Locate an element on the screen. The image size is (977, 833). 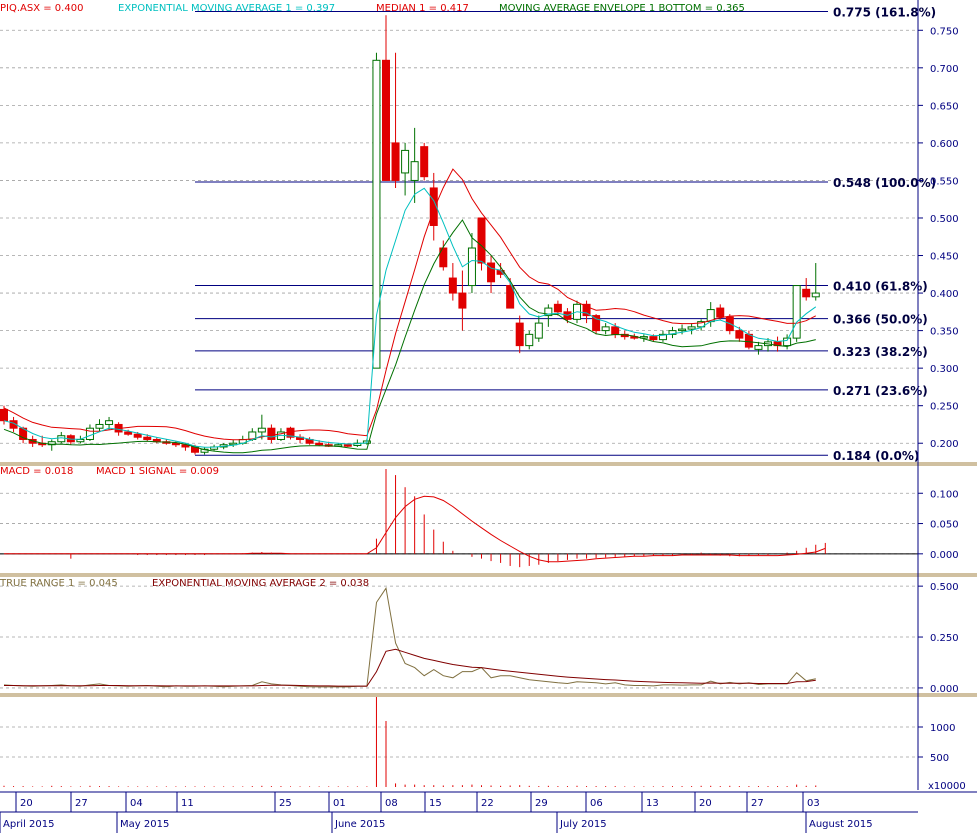
volume-unit-label: x10000 is located at coordinates (947, 786).